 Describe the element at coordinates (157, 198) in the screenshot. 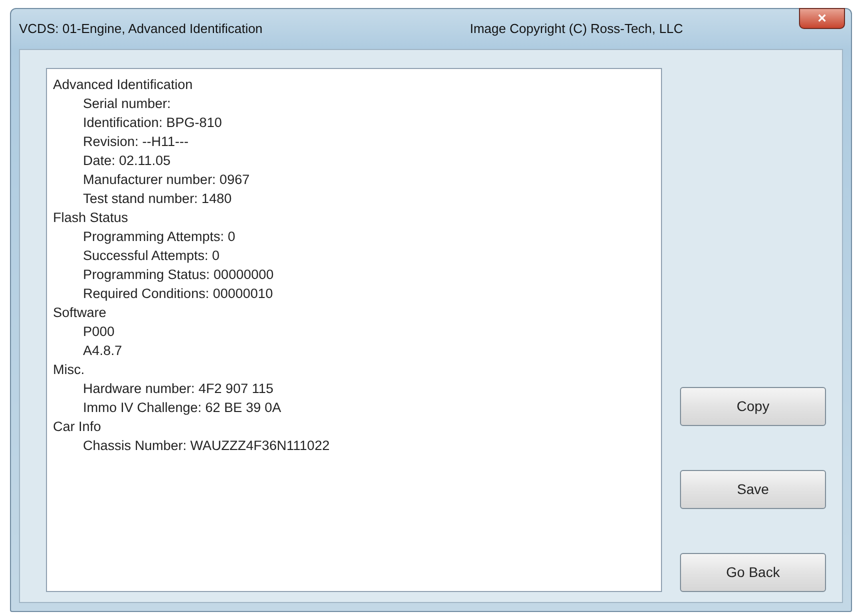

I see `report-line: Test stand number: 1480` at that location.